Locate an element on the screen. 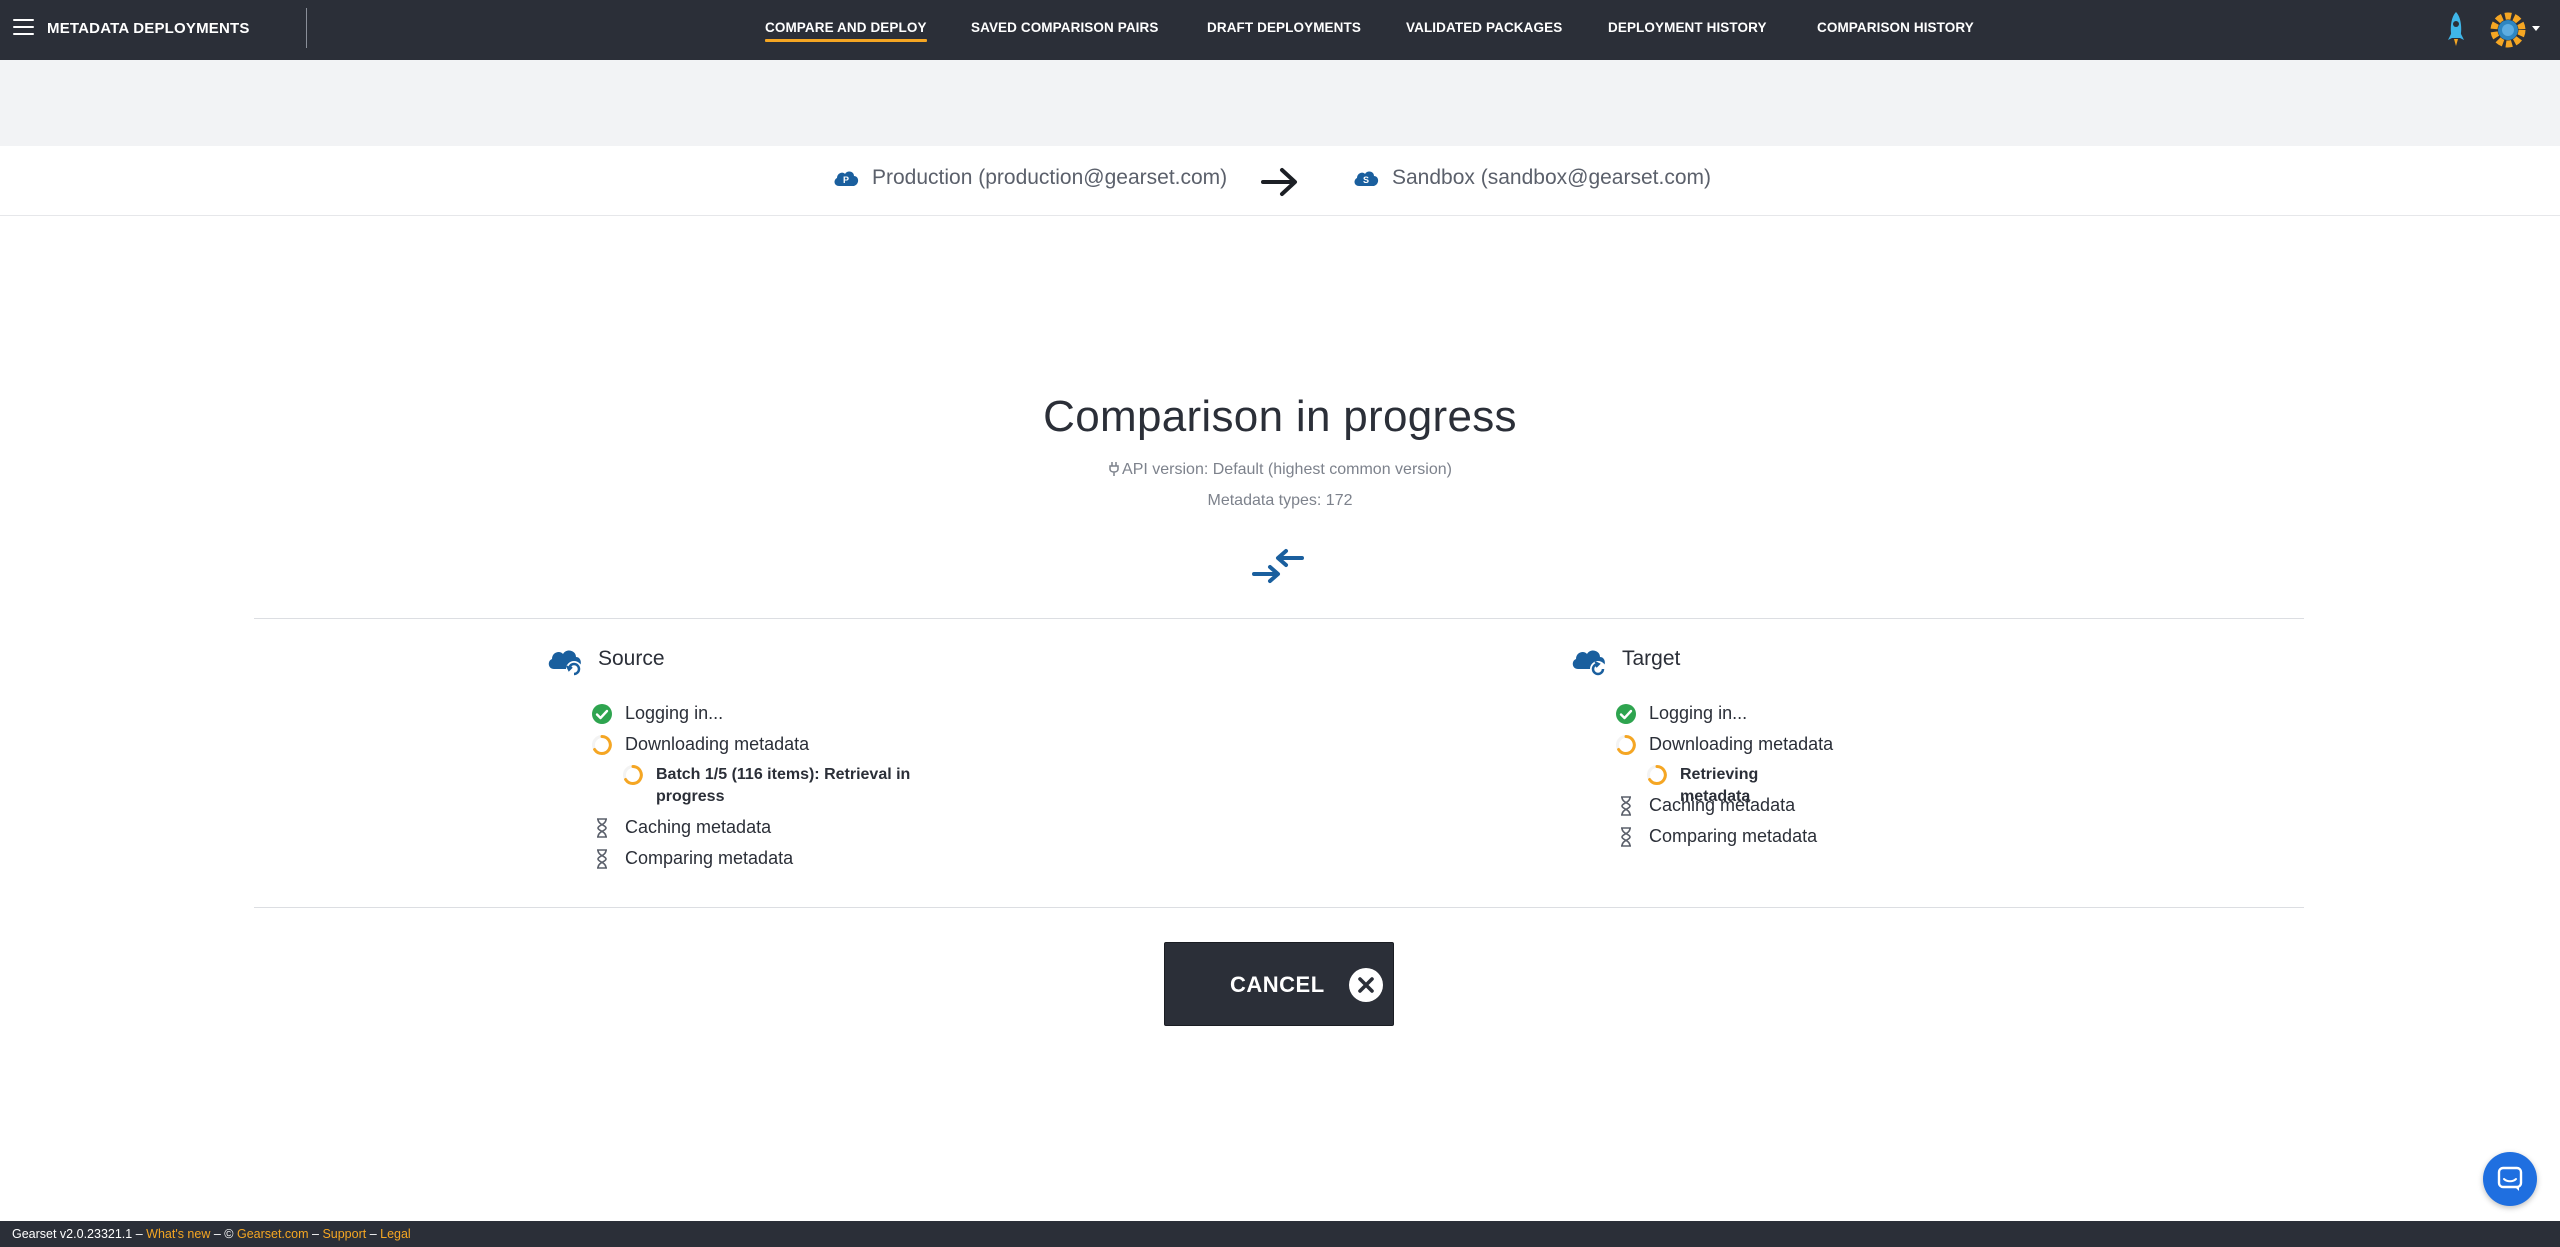 This screenshot has width=2560, height=1247. chat-launcher-button is located at coordinates (2510, 1179).